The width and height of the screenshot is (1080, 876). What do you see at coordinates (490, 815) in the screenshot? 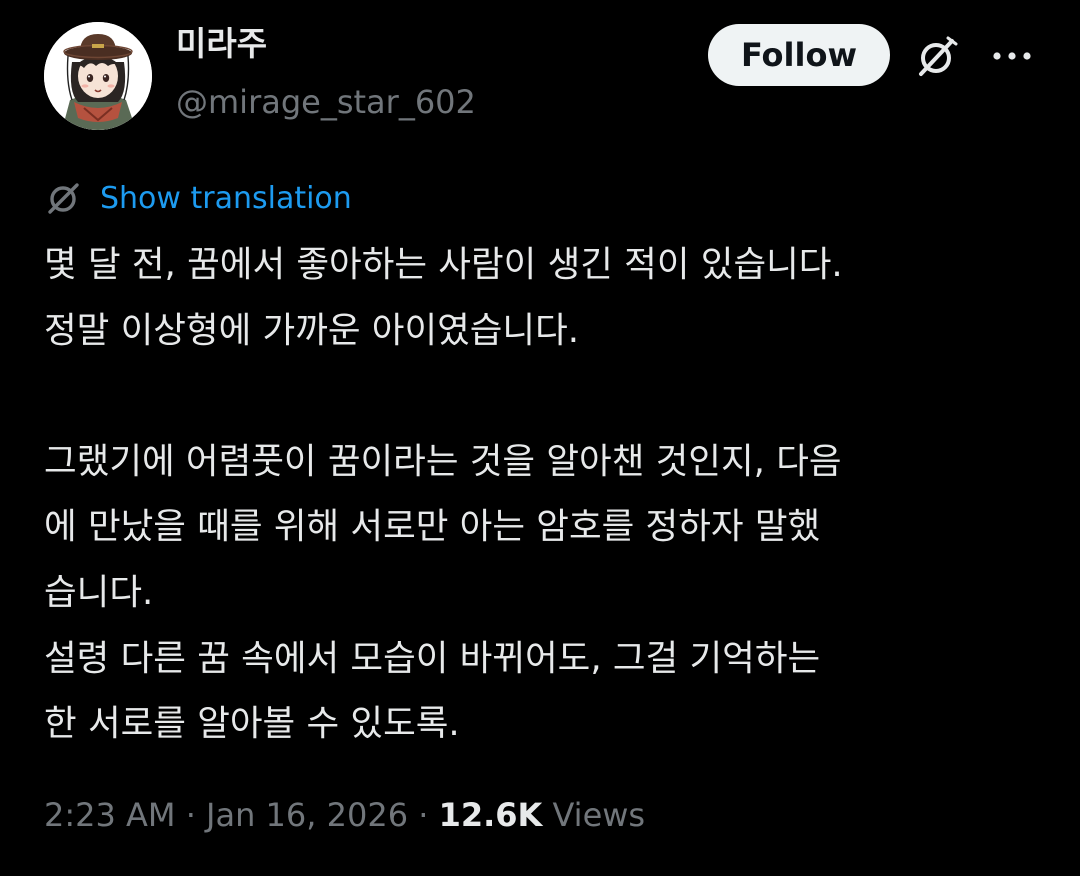
I see `views-count: 12.6K` at bounding box center [490, 815].